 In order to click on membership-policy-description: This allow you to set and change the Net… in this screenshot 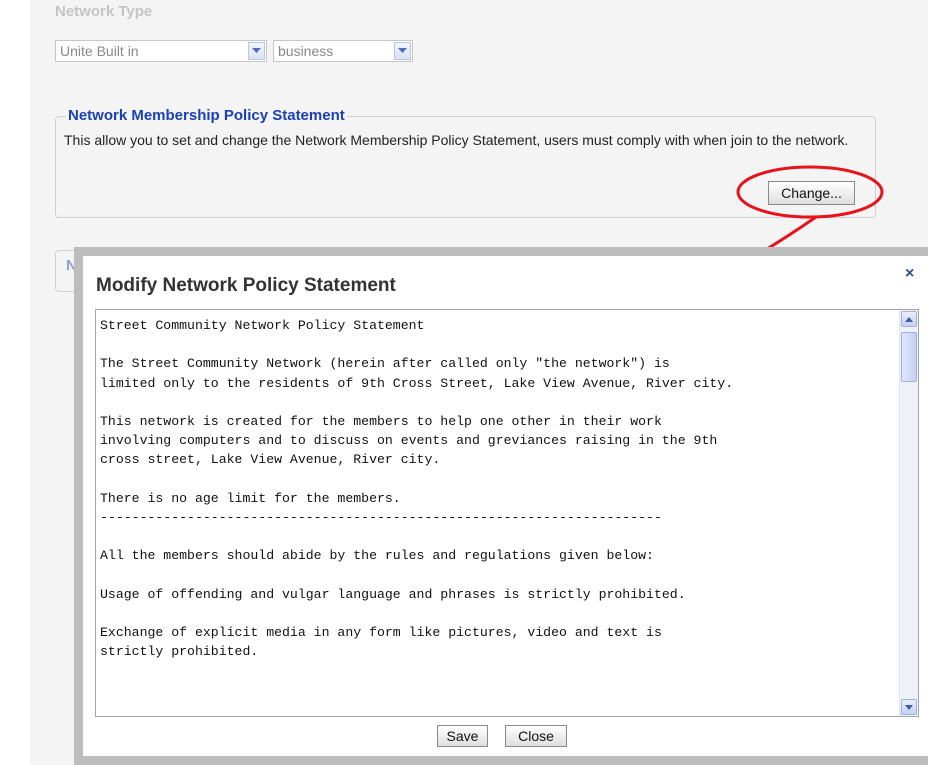, I will do `click(456, 140)`.